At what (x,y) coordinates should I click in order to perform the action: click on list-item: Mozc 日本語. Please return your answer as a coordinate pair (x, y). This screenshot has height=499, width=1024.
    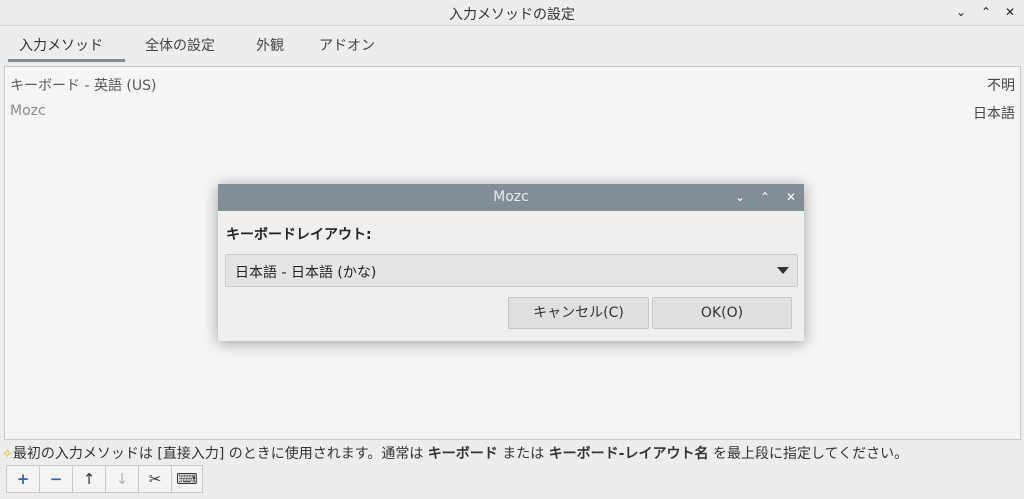
    Looking at the image, I should click on (512, 112).